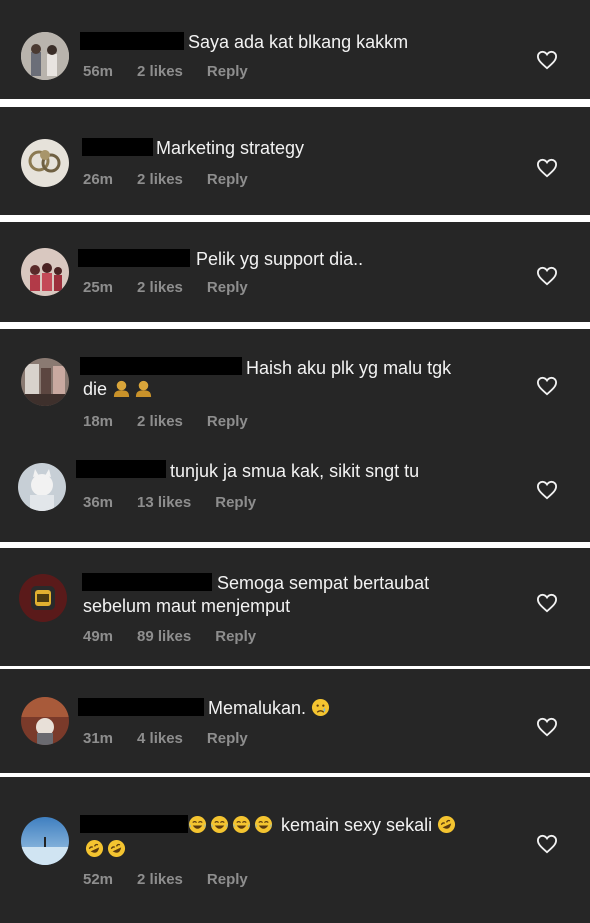 The height and width of the screenshot is (923, 590). What do you see at coordinates (164, 502) in the screenshot?
I see `like-count: 13 likes` at bounding box center [164, 502].